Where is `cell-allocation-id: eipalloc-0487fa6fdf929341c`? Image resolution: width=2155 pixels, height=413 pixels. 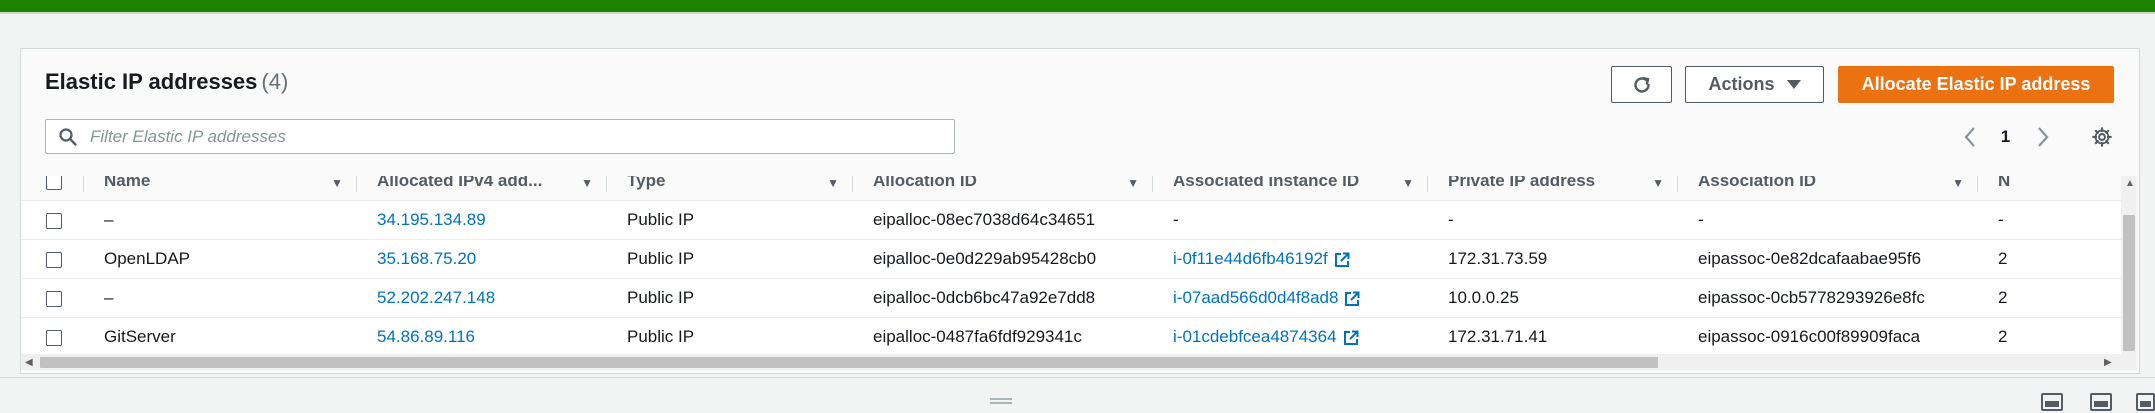 cell-allocation-id: eipalloc-0487fa6fdf929341c is located at coordinates (1003, 335).